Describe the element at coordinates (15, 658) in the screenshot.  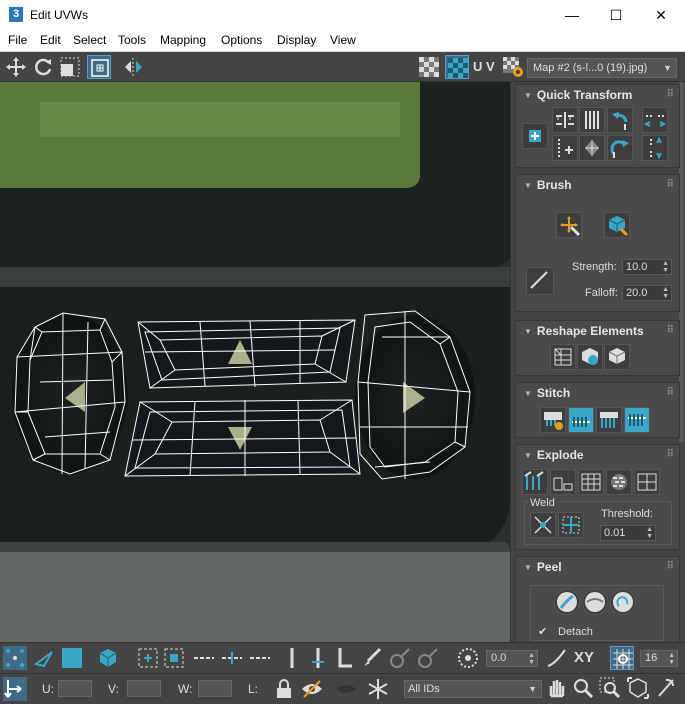
I see `vertex-mode-icon` at that location.